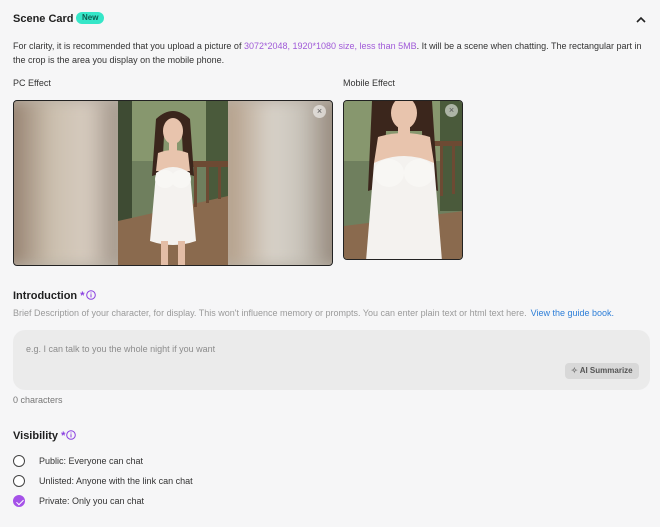  What do you see at coordinates (68, 183) in the screenshot?
I see `blurred-background-left` at bounding box center [68, 183].